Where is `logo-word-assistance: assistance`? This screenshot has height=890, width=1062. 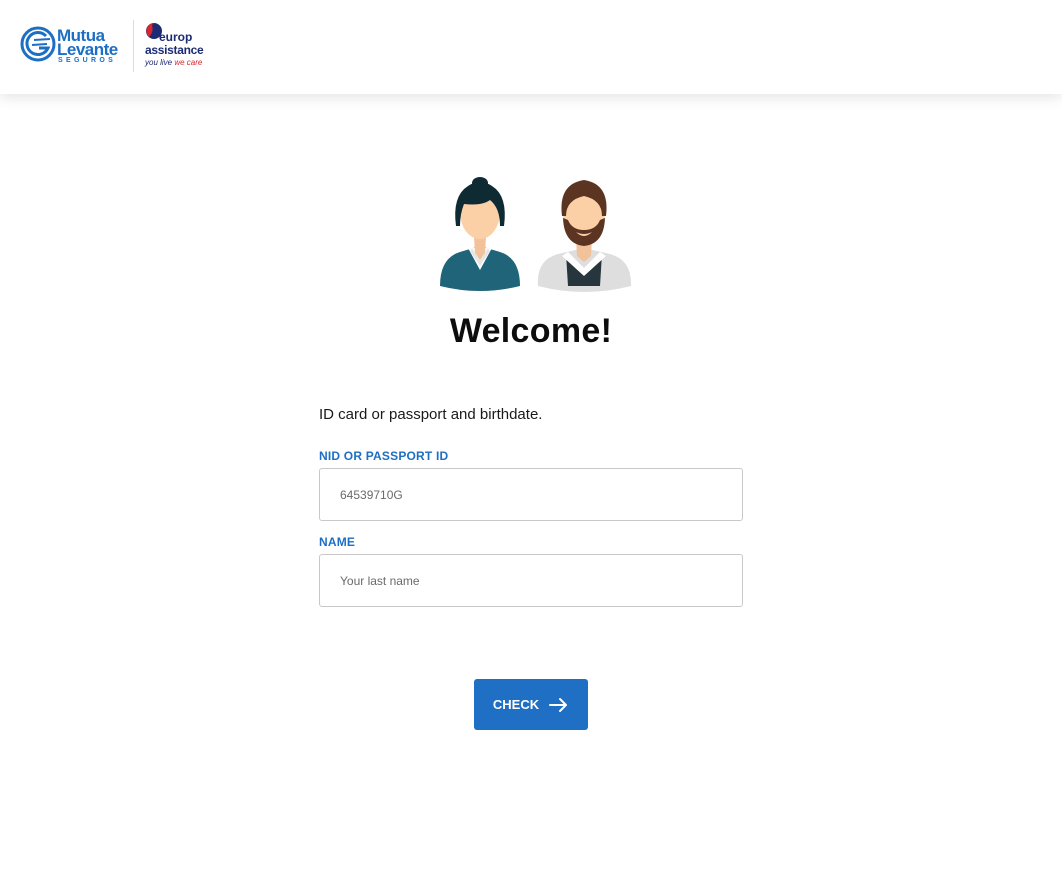 logo-word-assistance: assistance is located at coordinates (174, 50).